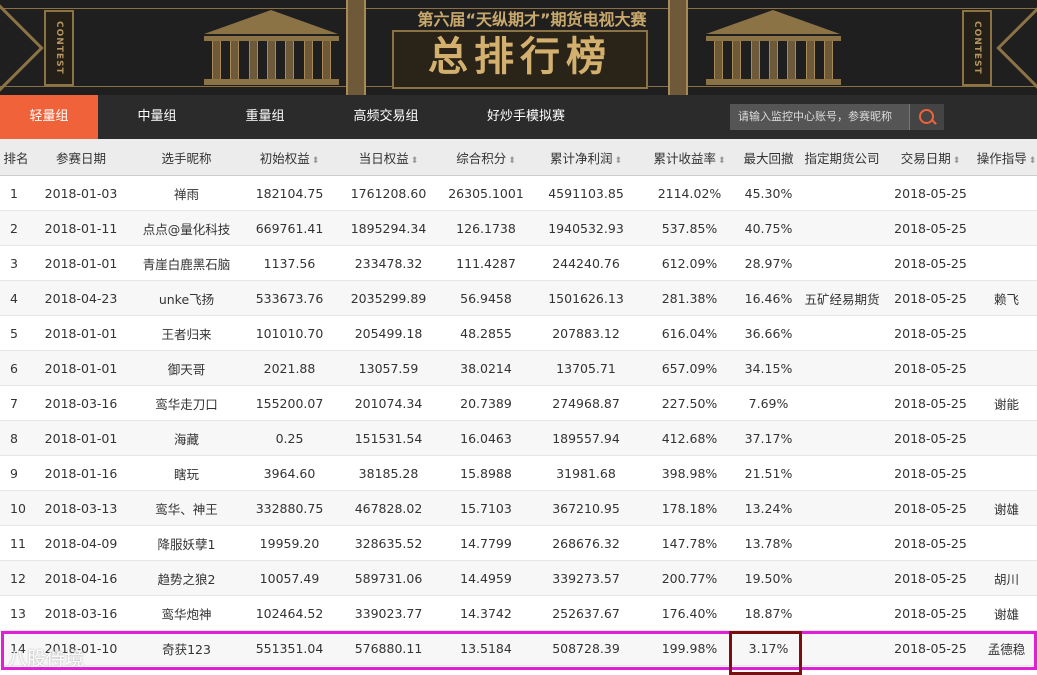 The height and width of the screenshot is (675, 1037). Describe the element at coordinates (1006, 508) in the screenshot. I see `table-cell: 谢雄` at that location.